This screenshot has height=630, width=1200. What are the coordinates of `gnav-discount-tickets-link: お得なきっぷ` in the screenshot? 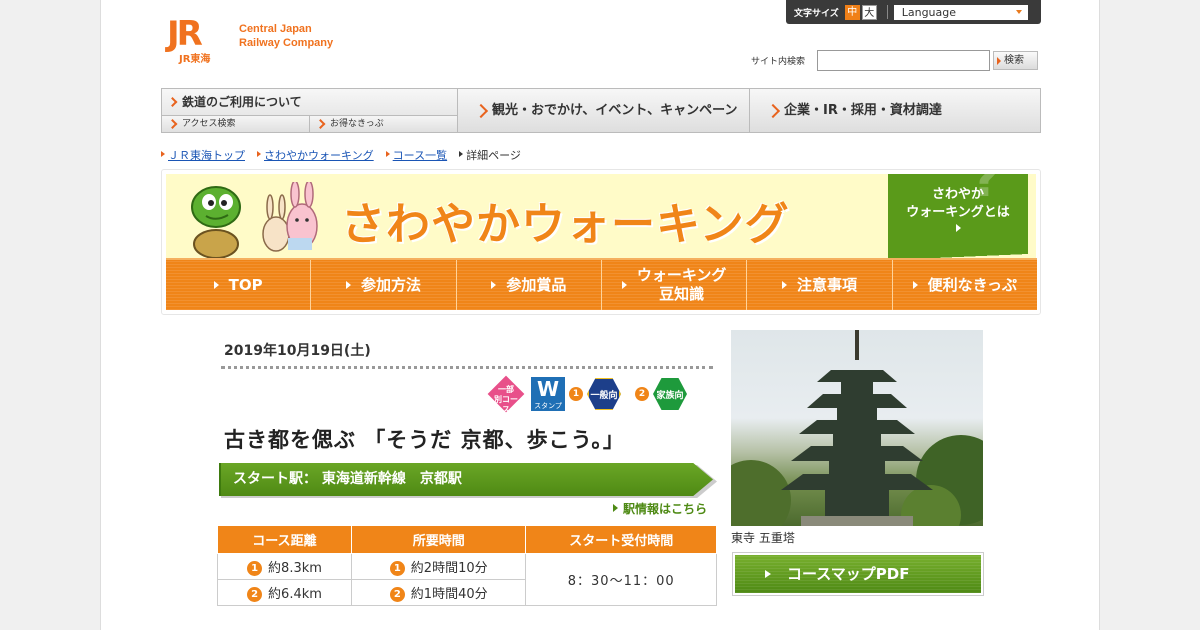 It's located at (383, 124).